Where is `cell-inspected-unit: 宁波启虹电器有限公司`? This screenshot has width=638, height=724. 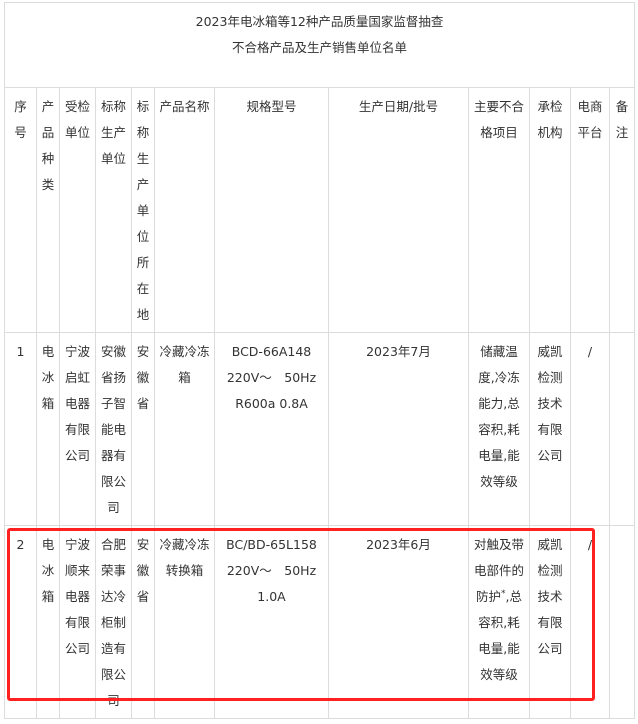
cell-inspected-unit: 宁波启虹电器有限公司 is located at coordinates (77, 429).